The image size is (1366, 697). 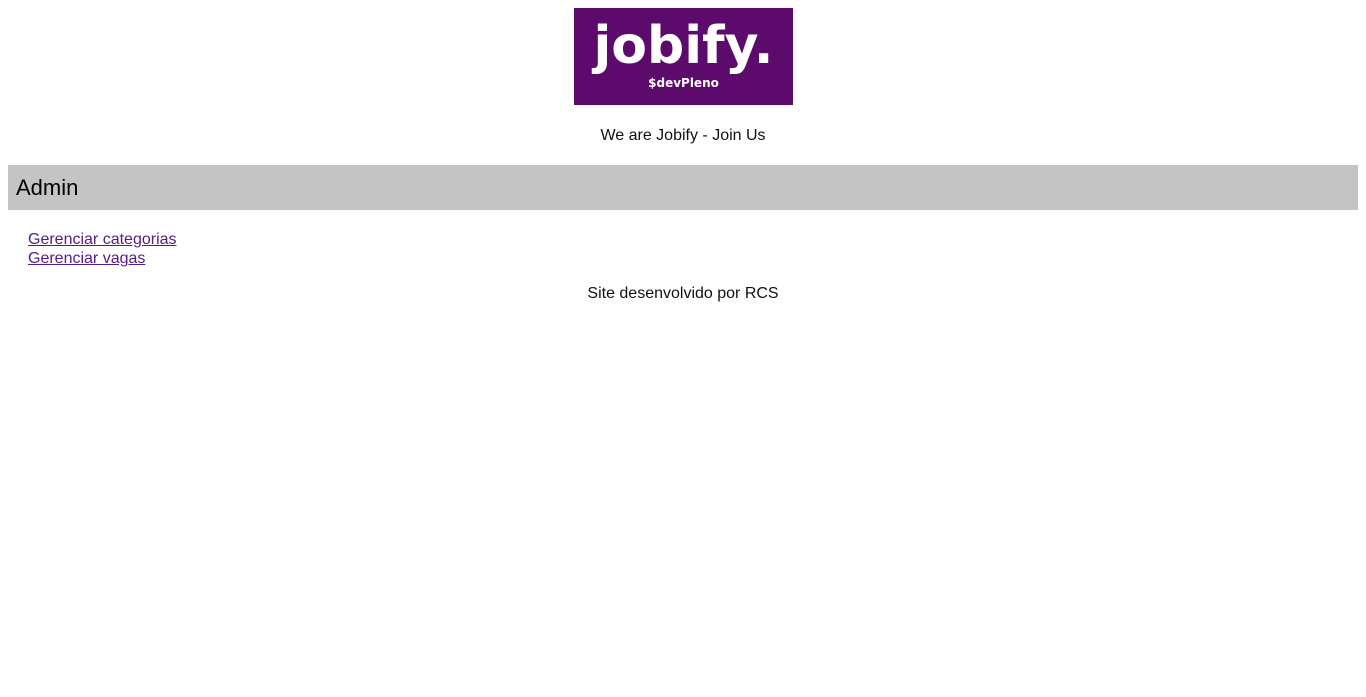 I want to click on logo-subtitle: $devPleno, so click(x=683, y=83).